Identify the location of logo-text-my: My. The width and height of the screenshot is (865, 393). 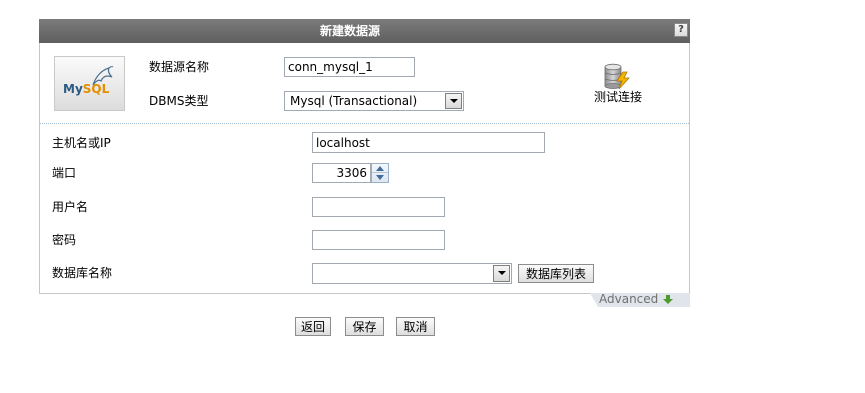
(73, 89).